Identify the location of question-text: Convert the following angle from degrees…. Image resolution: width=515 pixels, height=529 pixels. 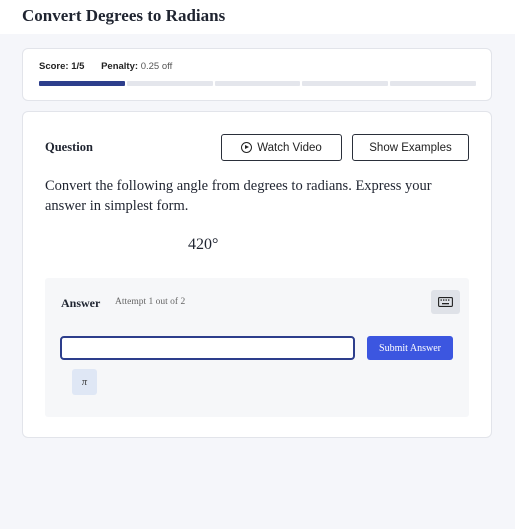
(238, 196).